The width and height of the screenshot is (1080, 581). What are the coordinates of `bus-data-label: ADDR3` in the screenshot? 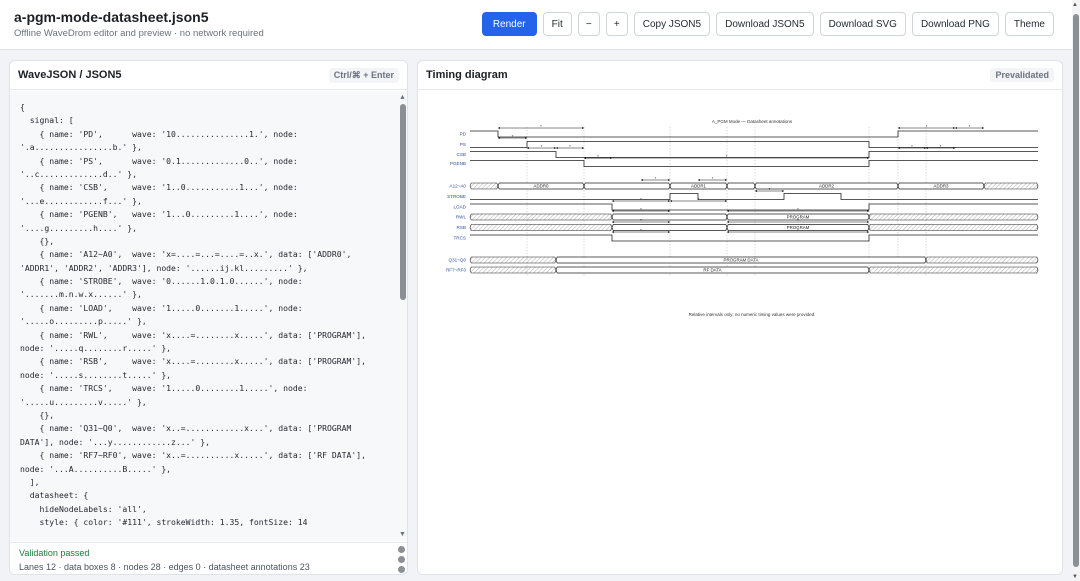 It's located at (941, 186).